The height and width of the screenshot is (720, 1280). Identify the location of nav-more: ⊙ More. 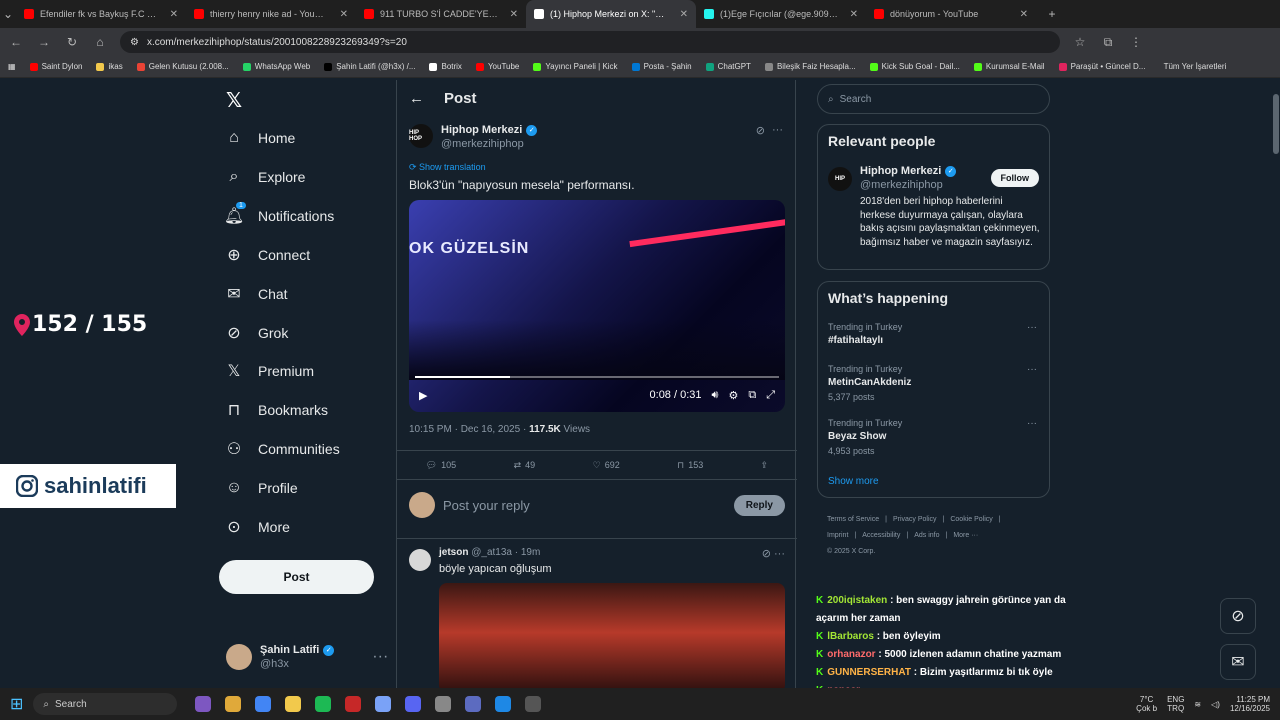
(257, 527).